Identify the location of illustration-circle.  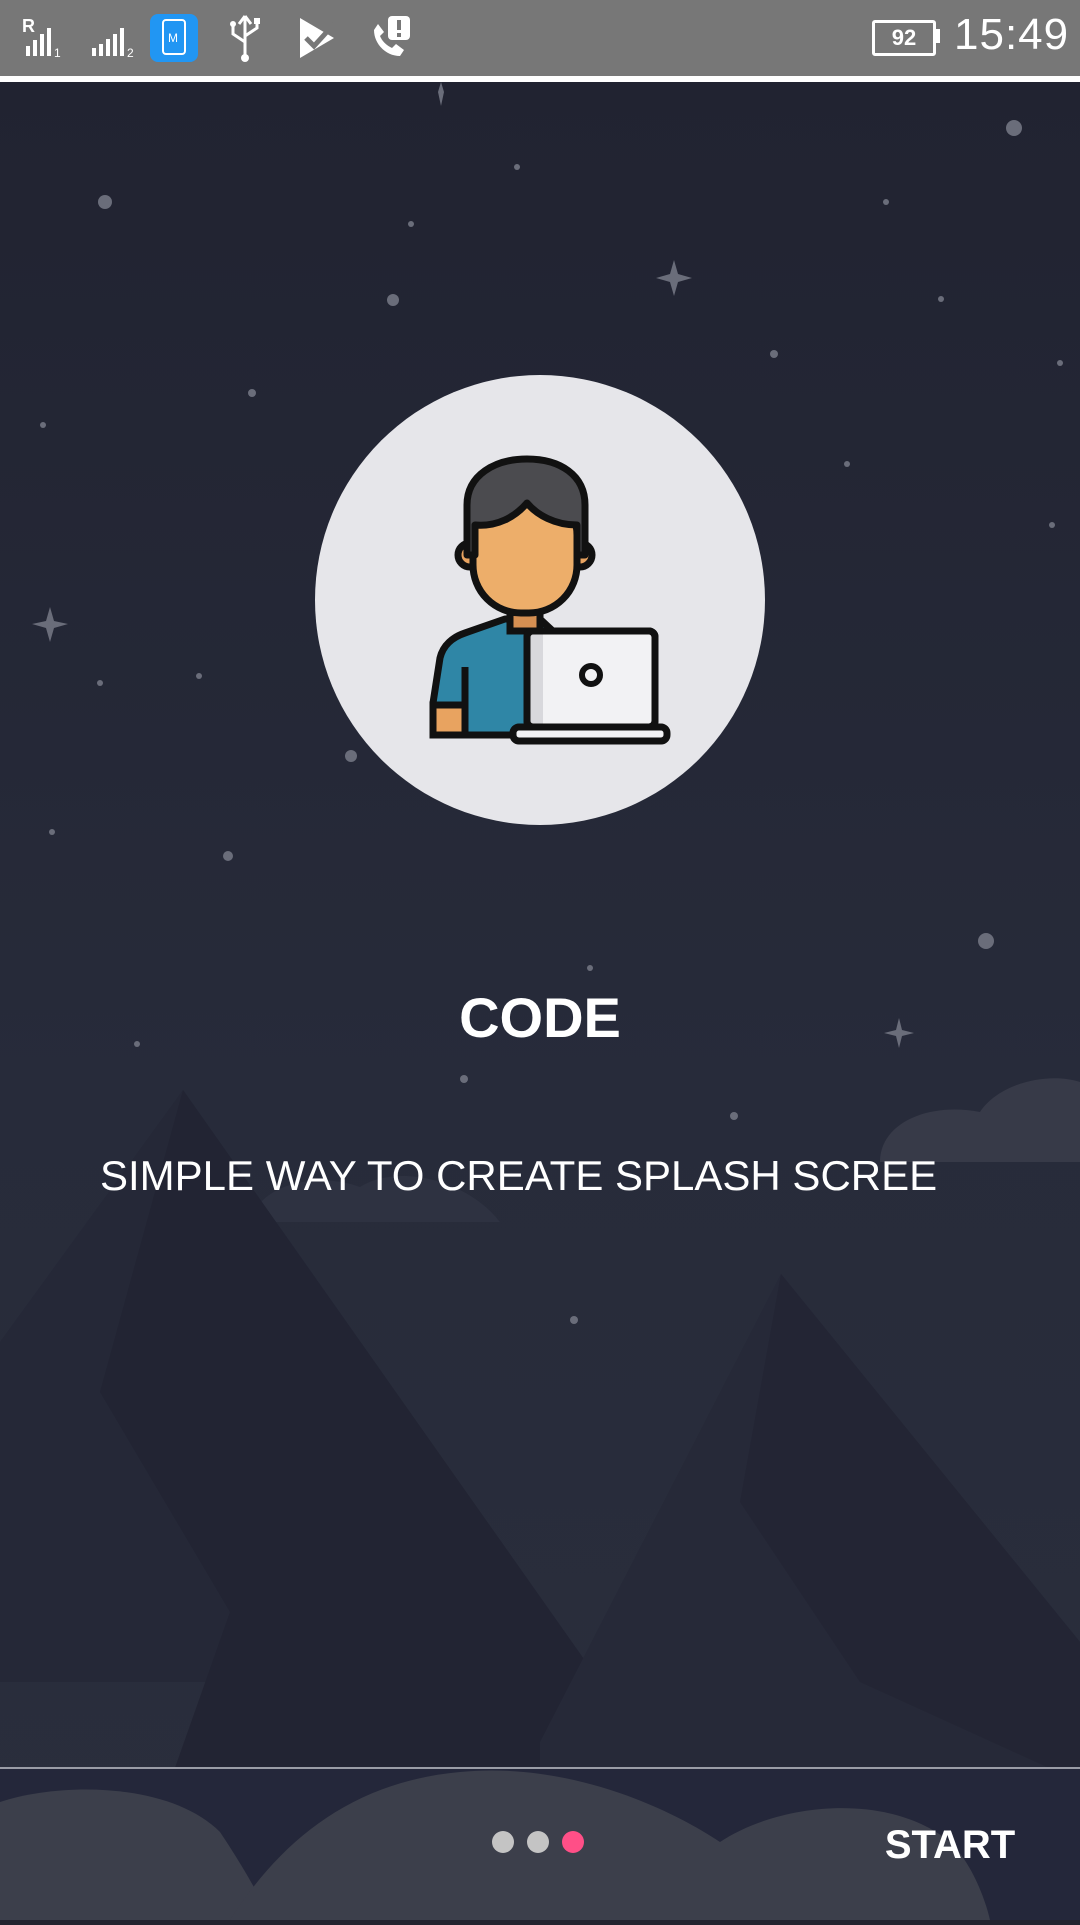
(540, 600).